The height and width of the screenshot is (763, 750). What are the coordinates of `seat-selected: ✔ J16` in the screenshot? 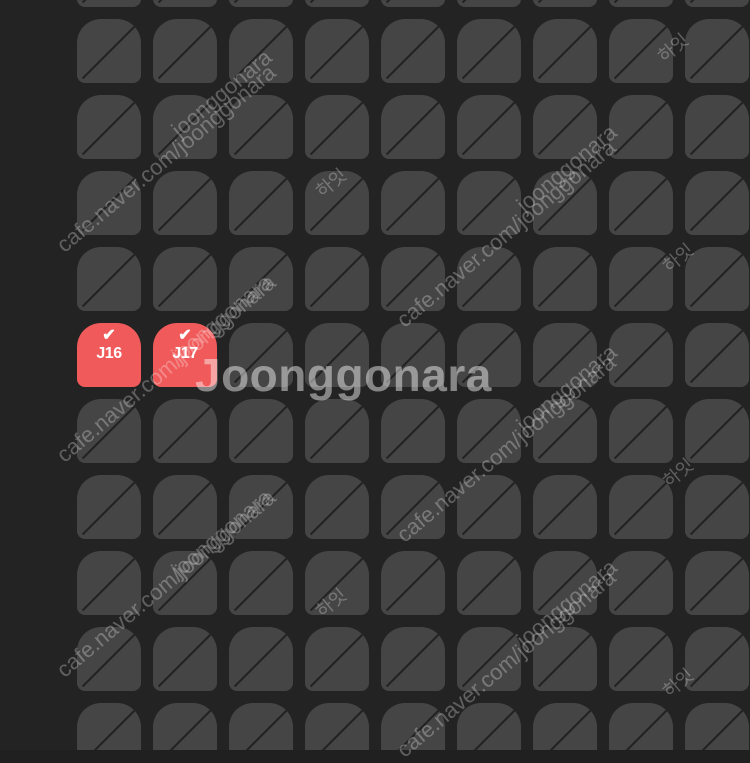 It's located at (109, 355).